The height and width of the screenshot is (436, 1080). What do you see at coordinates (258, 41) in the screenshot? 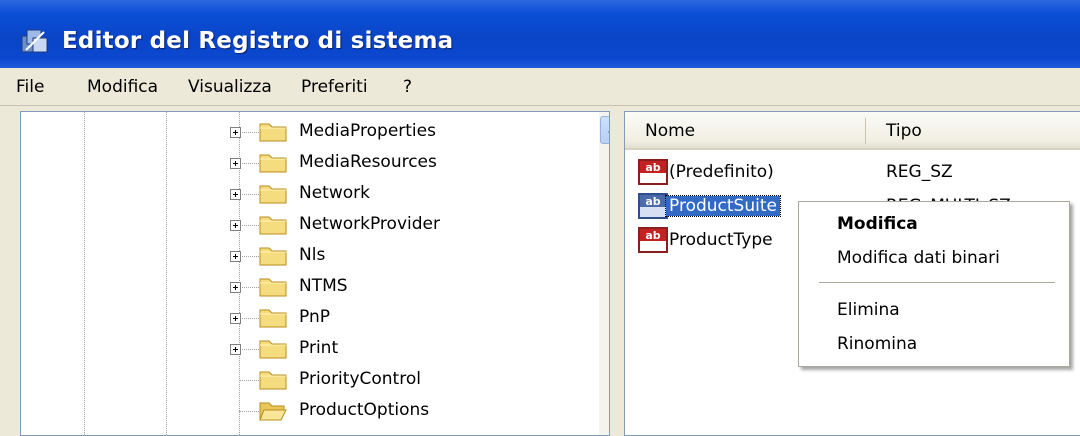
I see `window-title: Editor del Registro di sistema` at bounding box center [258, 41].